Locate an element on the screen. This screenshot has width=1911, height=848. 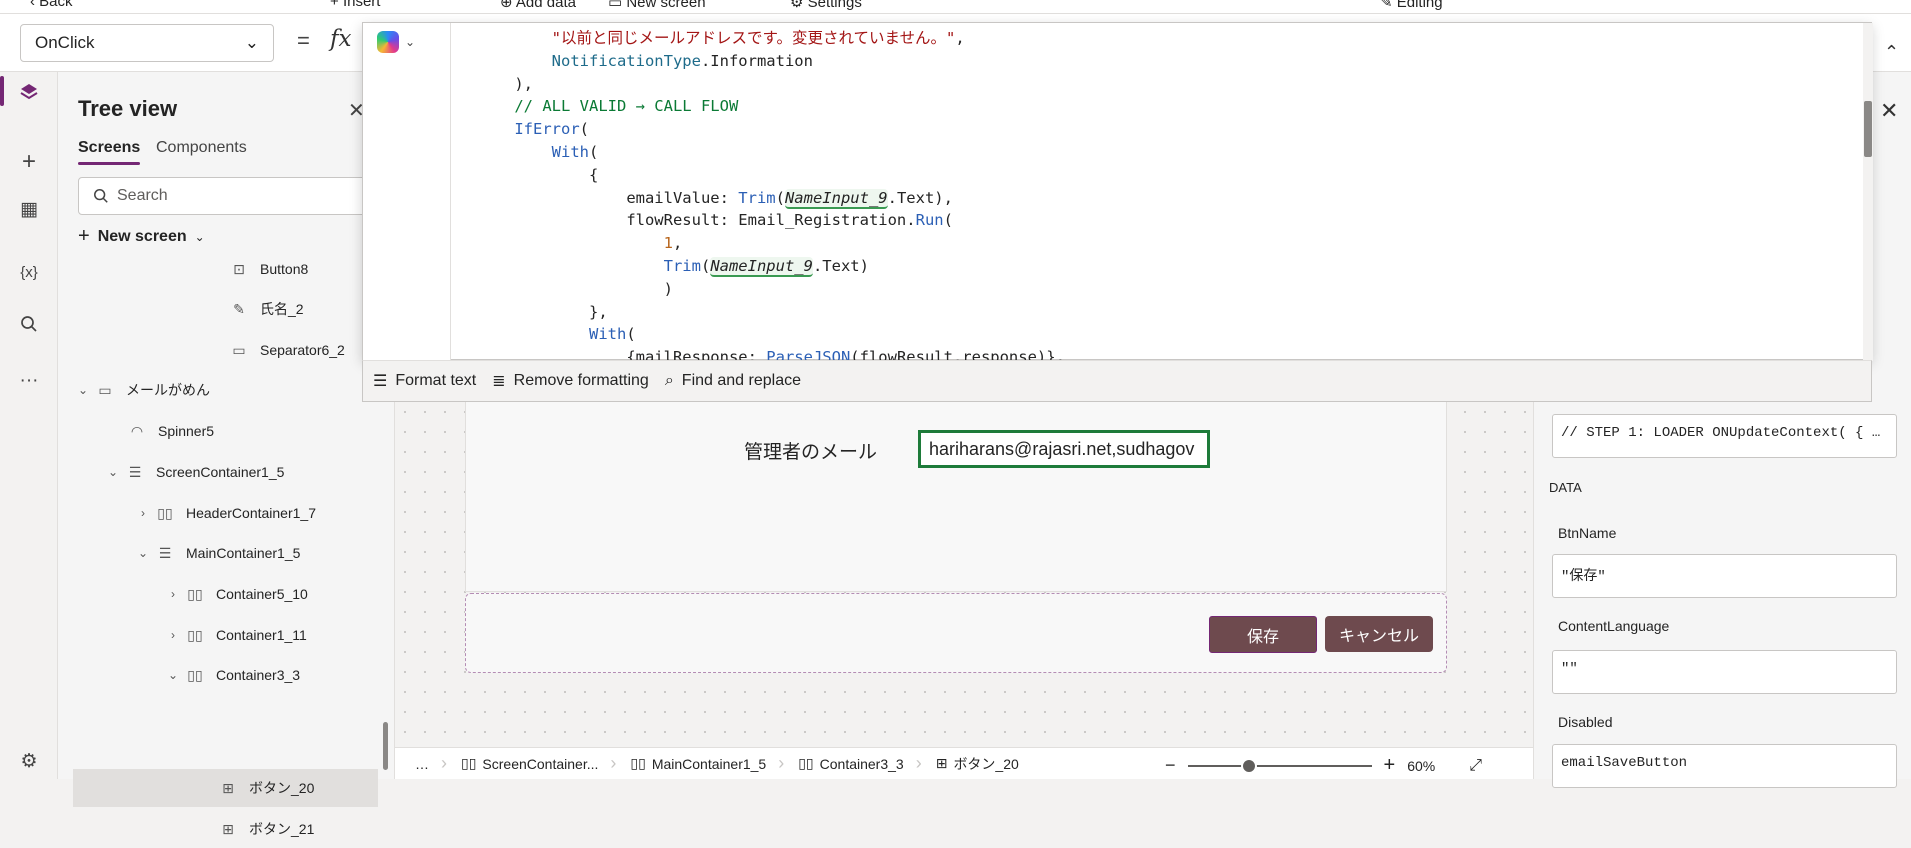
tree-node-spinner: ◠ Spinner5 is located at coordinates (170, 431).